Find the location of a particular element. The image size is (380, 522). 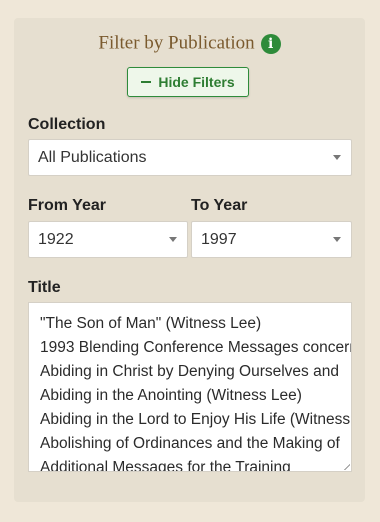

from-year-value: 1922 is located at coordinates (56, 239).